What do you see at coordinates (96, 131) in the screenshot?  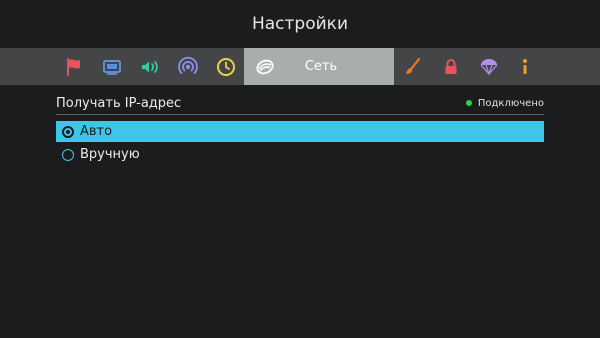 I see `option-auto-label: Авто` at bounding box center [96, 131].